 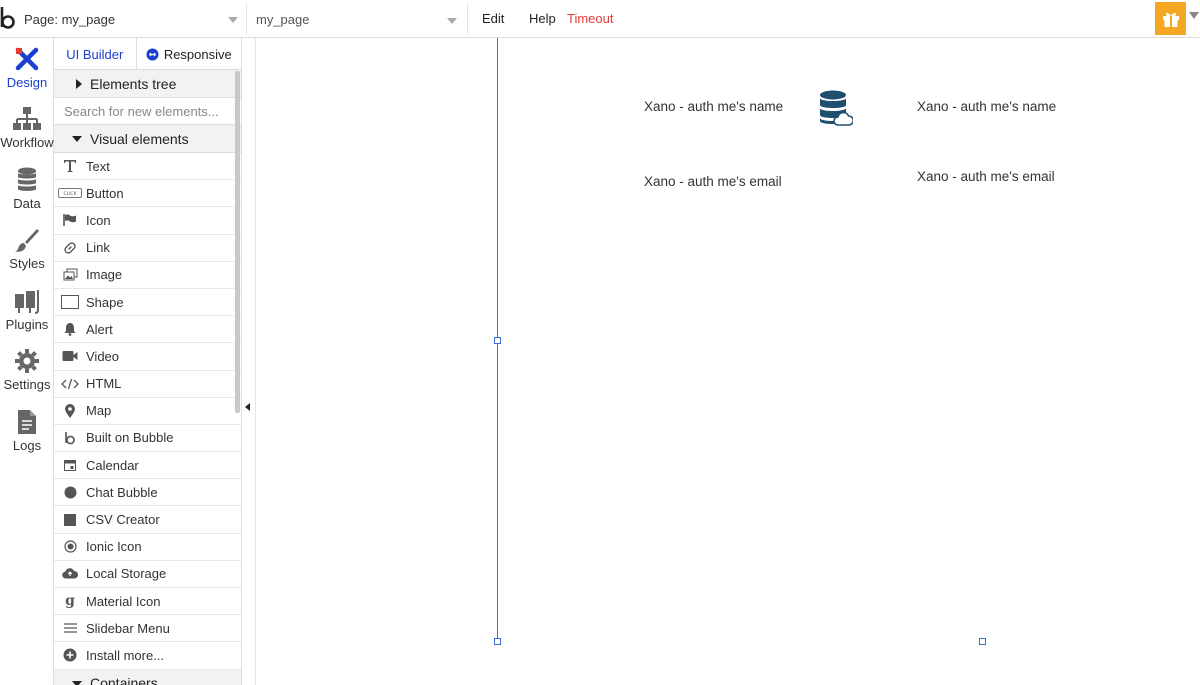 I want to click on element-icon-label: Icon, so click(x=98, y=220).